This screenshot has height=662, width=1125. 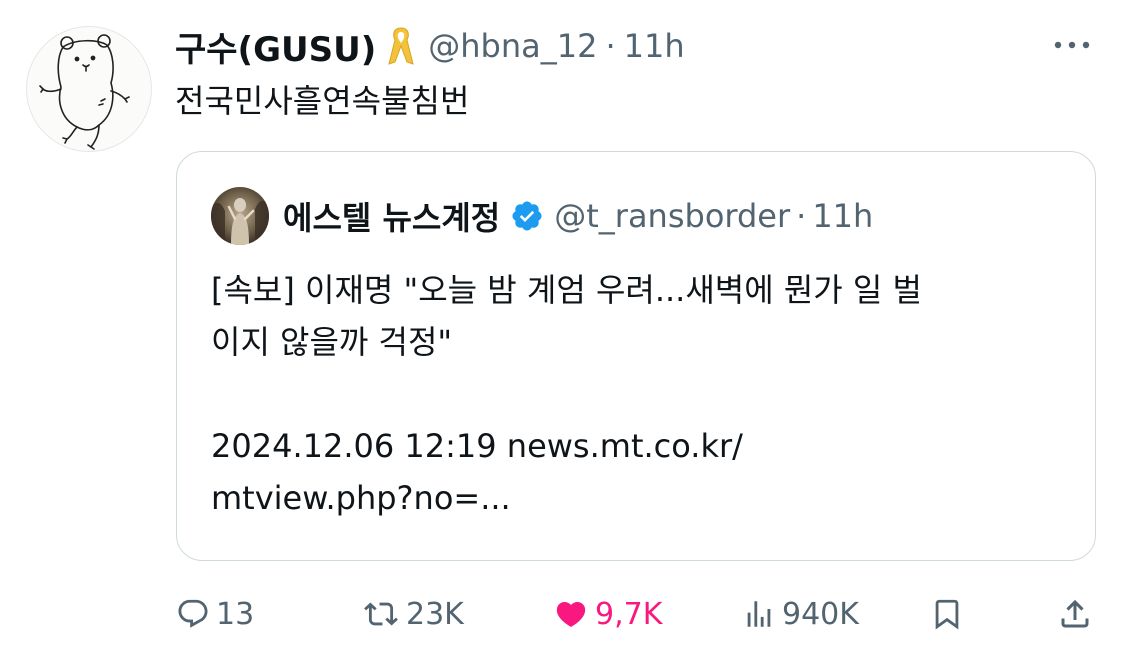 What do you see at coordinates (332, 342) in the screenshot?
I see `quoted-text-line: 이지 않을까 걱정"` at bounding box center [332, 342].